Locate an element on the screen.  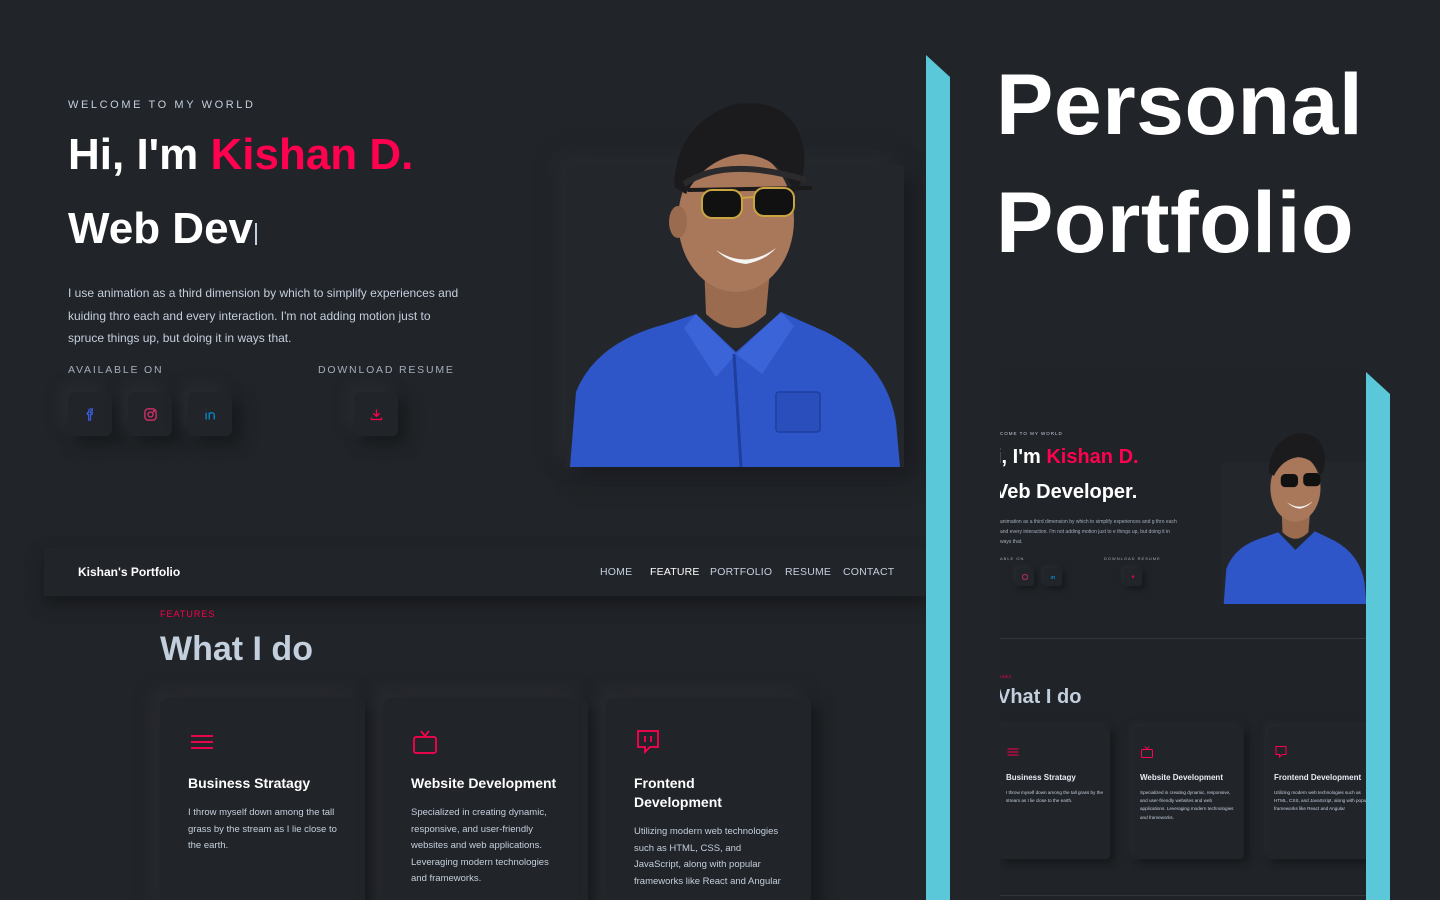
features-title: What I do is located at coordinates (236, 649).